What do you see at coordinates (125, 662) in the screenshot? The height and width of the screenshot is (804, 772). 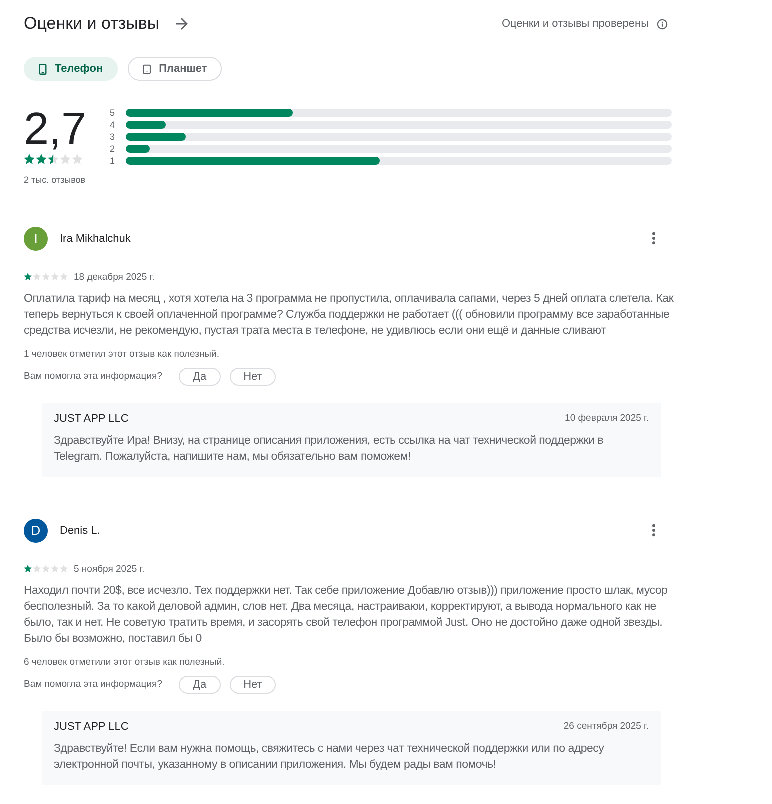 I see `helpful-count: 6 человек отметили этот отзыв как полезный.` at bounding box center [125, 662].